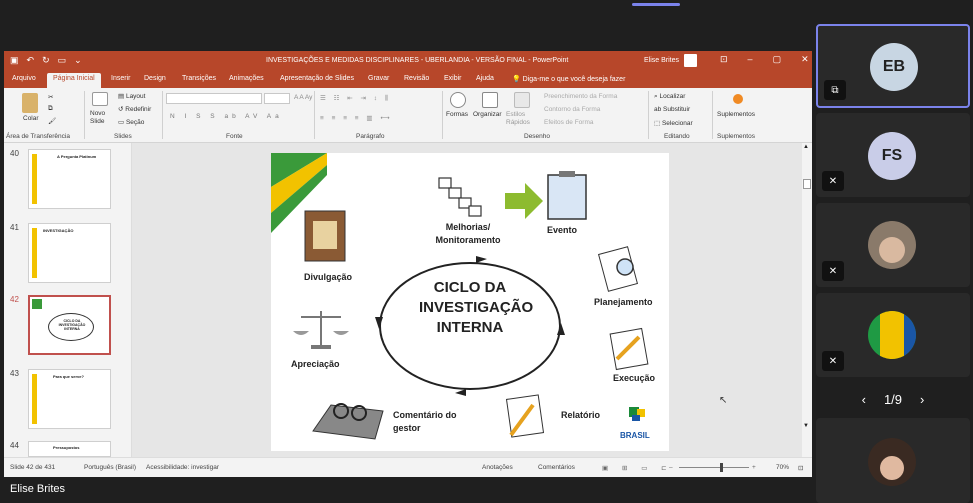 The width and height of the screenshot is (973, 503). Describe the element at coordinates (457, 114) in the screenshot. I see `shapes-button: Formas` at that location.